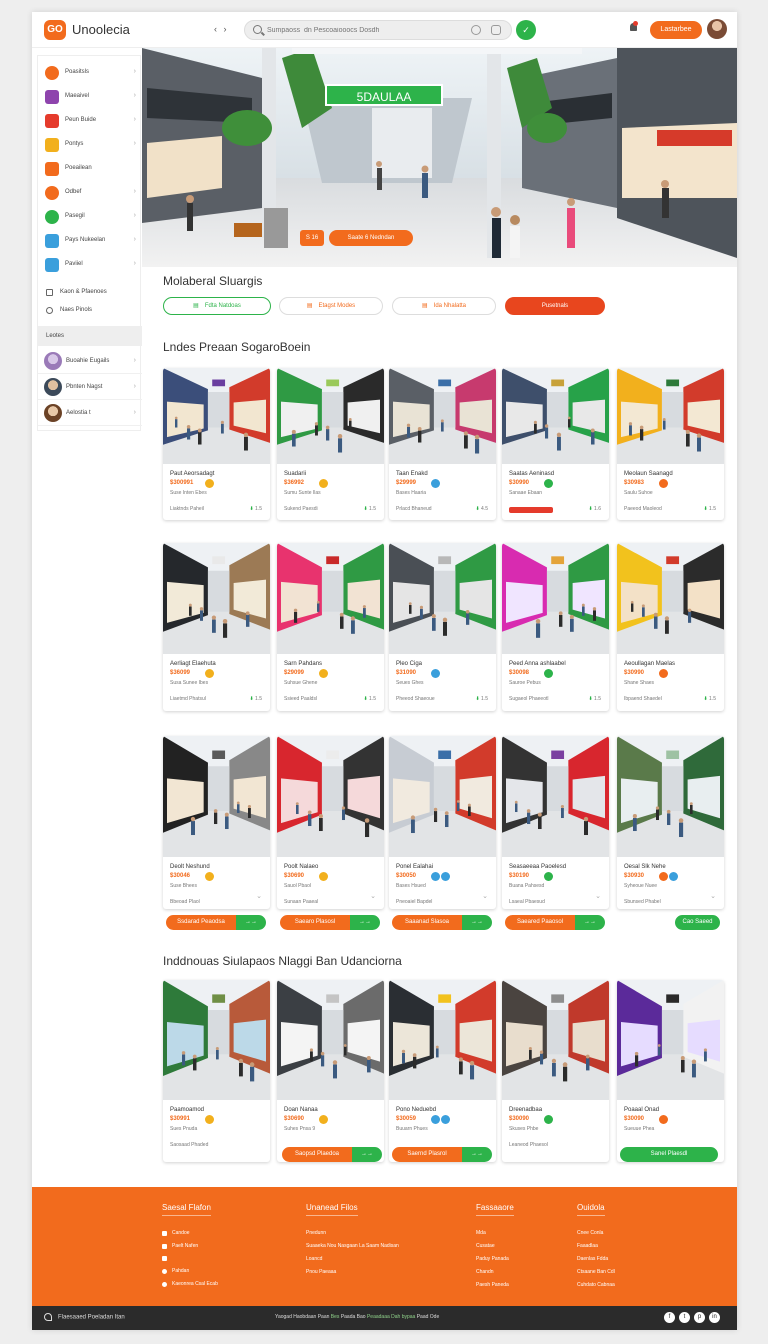 Image resolution: width=768 pixels, height=1344 pixels. Describe the element at coordinates (476, 30) in the screenshot. I see `mic-icon` at that location.